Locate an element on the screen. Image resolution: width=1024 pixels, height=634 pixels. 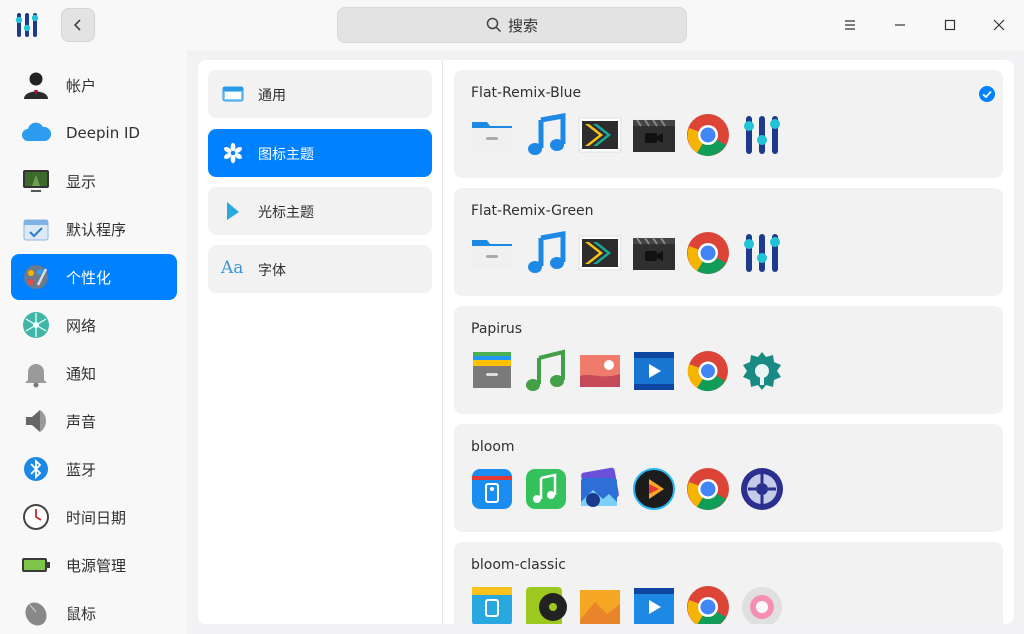
back-button is located at coordinates (78, 25).